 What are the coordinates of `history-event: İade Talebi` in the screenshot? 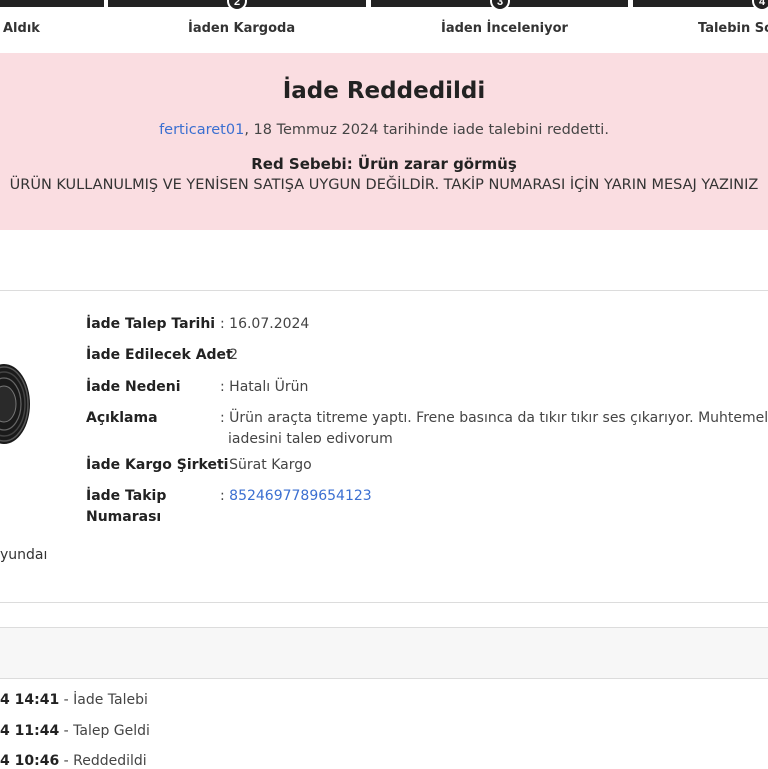 It's located at (110, 700).